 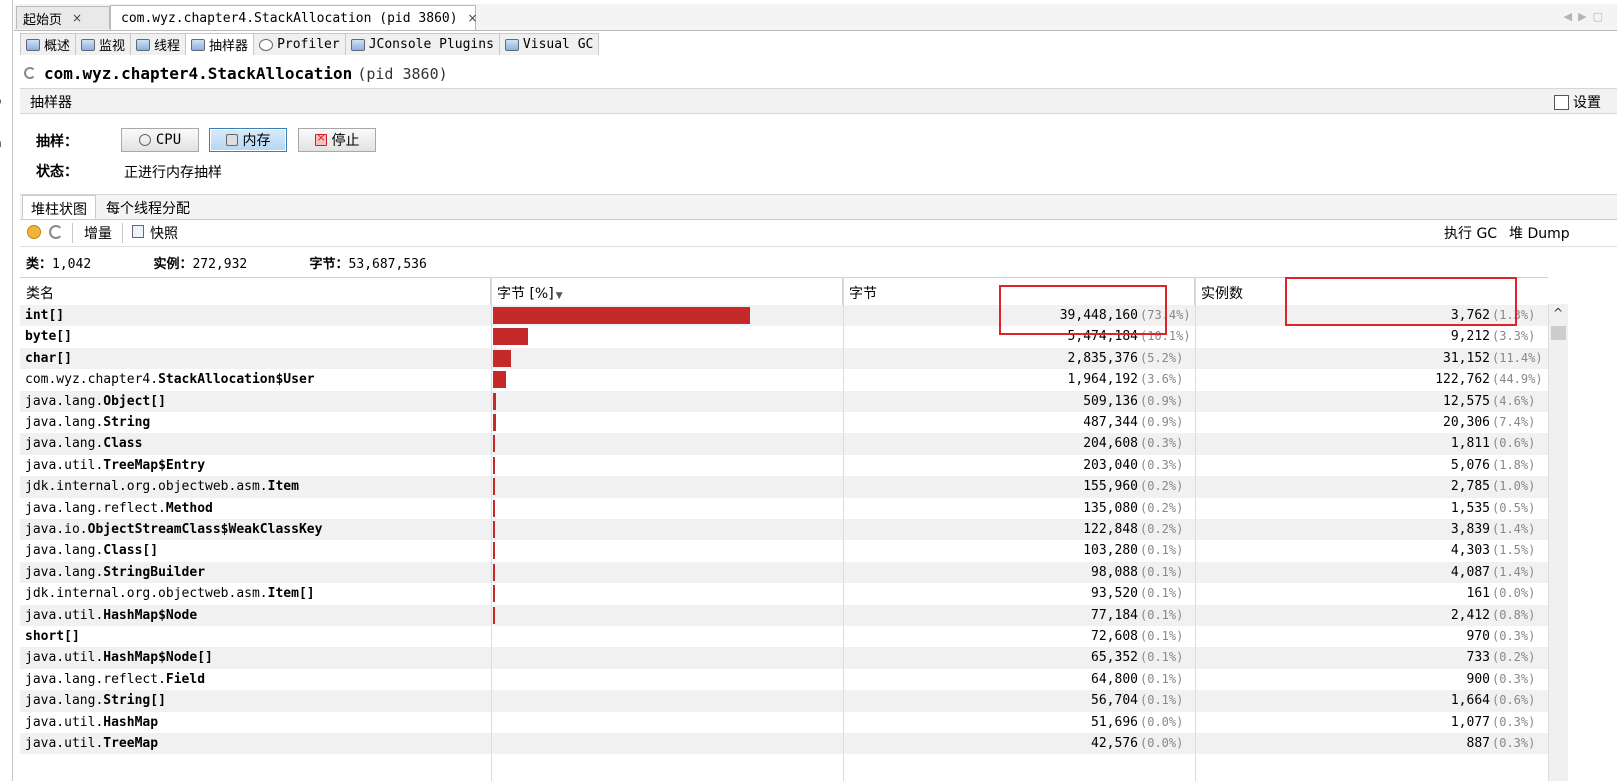 I want to click on settings-checkbox, so click(x=1561, y=102).